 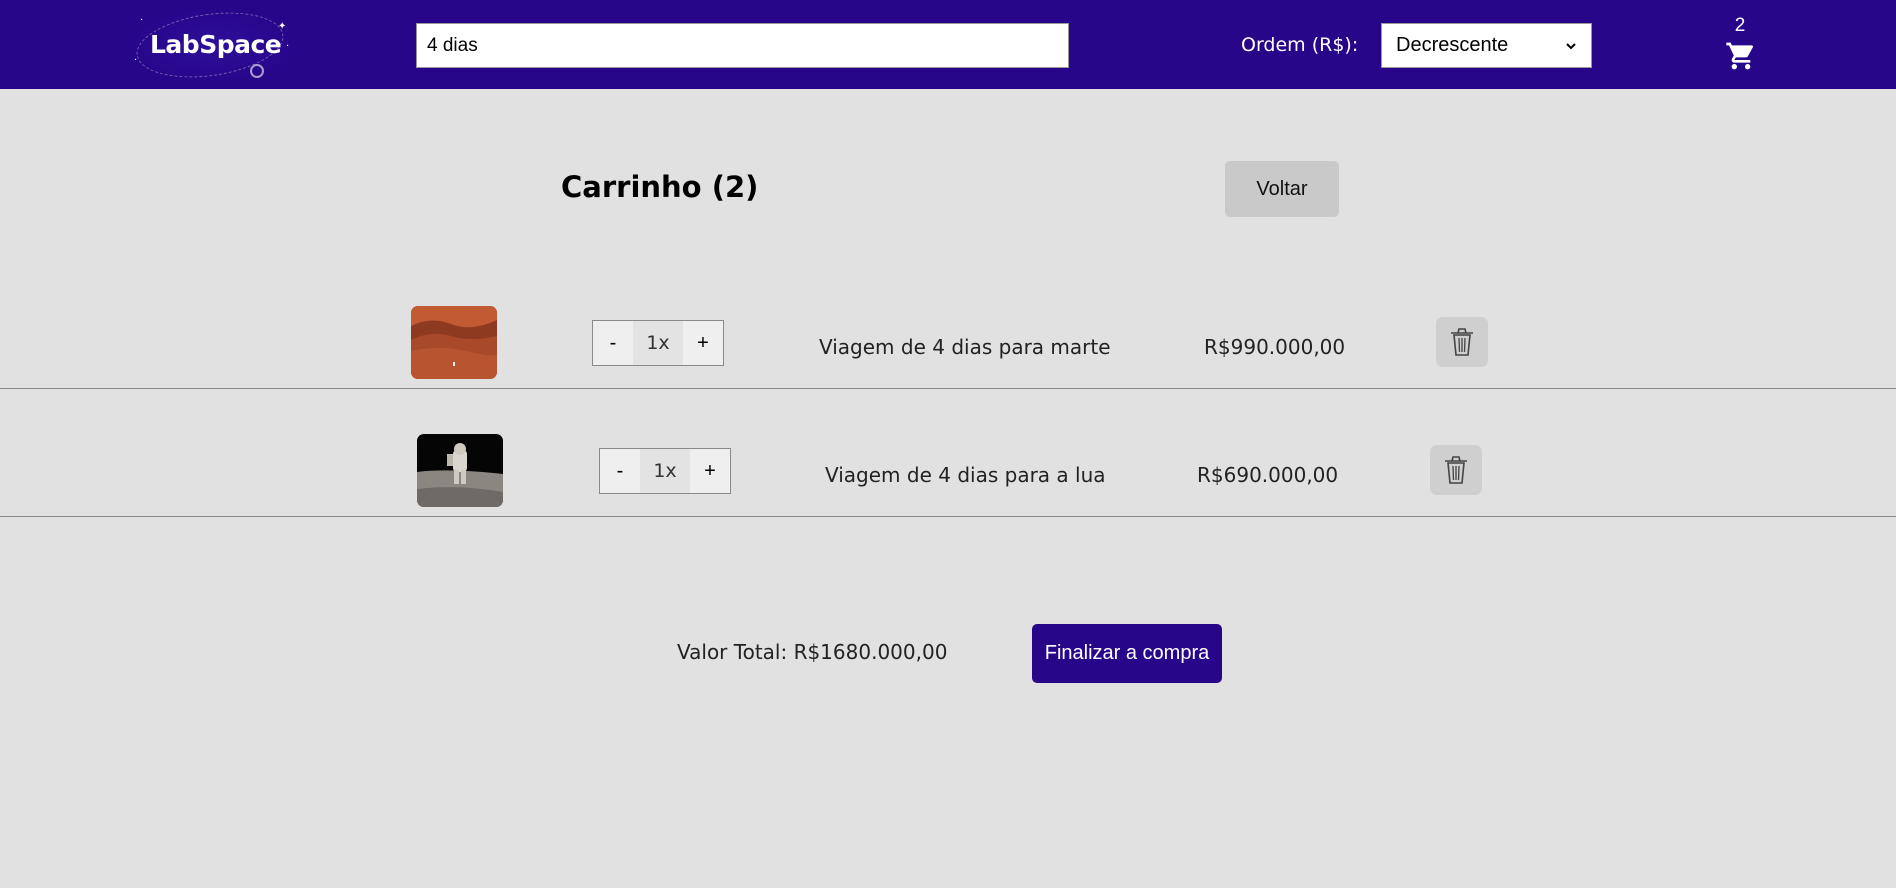 What do you see at coordinates (812, 652) in the screenshot?
I see `total-value: Valor Total: R$1680.000,00` at bounding box center [812, 652].